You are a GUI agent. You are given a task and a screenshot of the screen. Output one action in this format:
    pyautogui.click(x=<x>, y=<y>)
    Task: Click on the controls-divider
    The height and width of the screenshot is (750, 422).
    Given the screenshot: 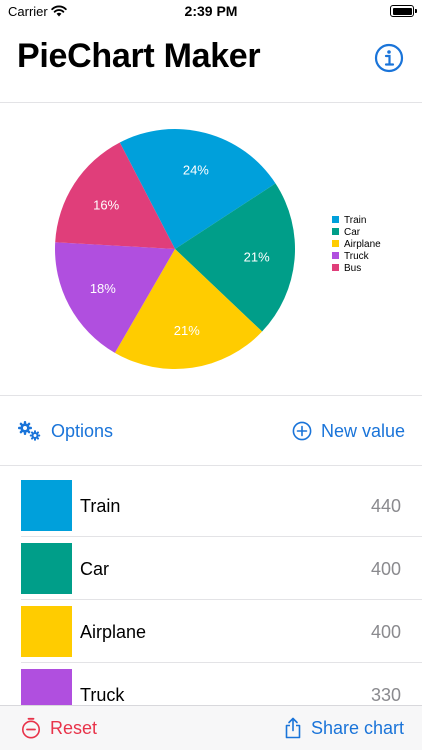 What is the action you would take?
    pyautogui.click(x=211, y=465)
    